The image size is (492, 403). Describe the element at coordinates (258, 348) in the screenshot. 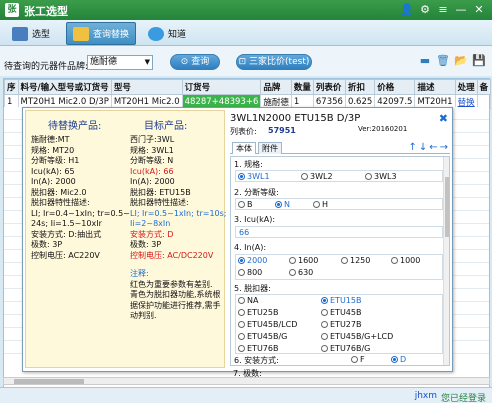

I see `radio-option: ETU76B` at that location.